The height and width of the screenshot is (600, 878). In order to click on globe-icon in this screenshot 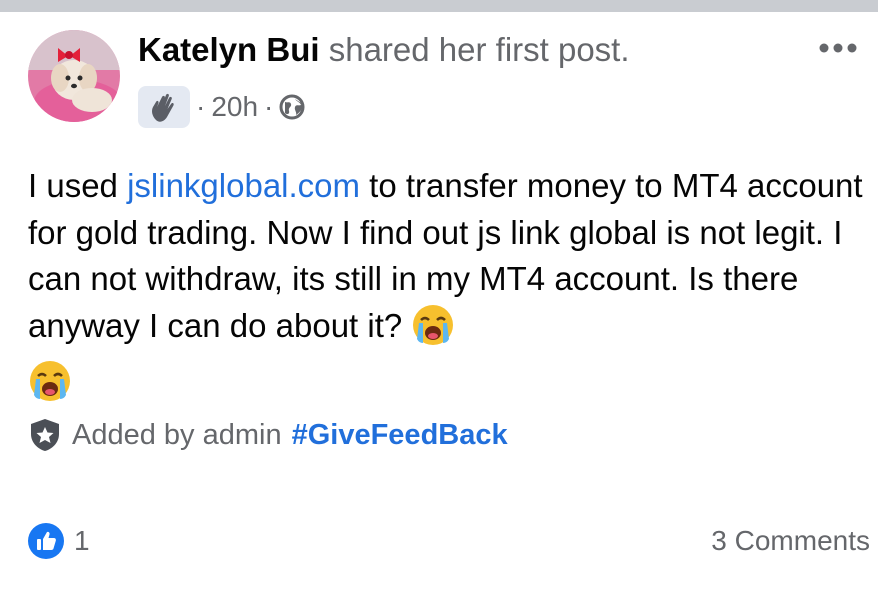, I will do `click(292, 107)`.